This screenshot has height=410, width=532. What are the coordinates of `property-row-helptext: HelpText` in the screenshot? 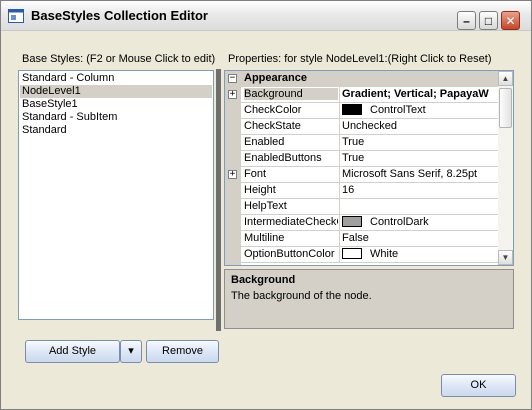 It's located at (369, 207).